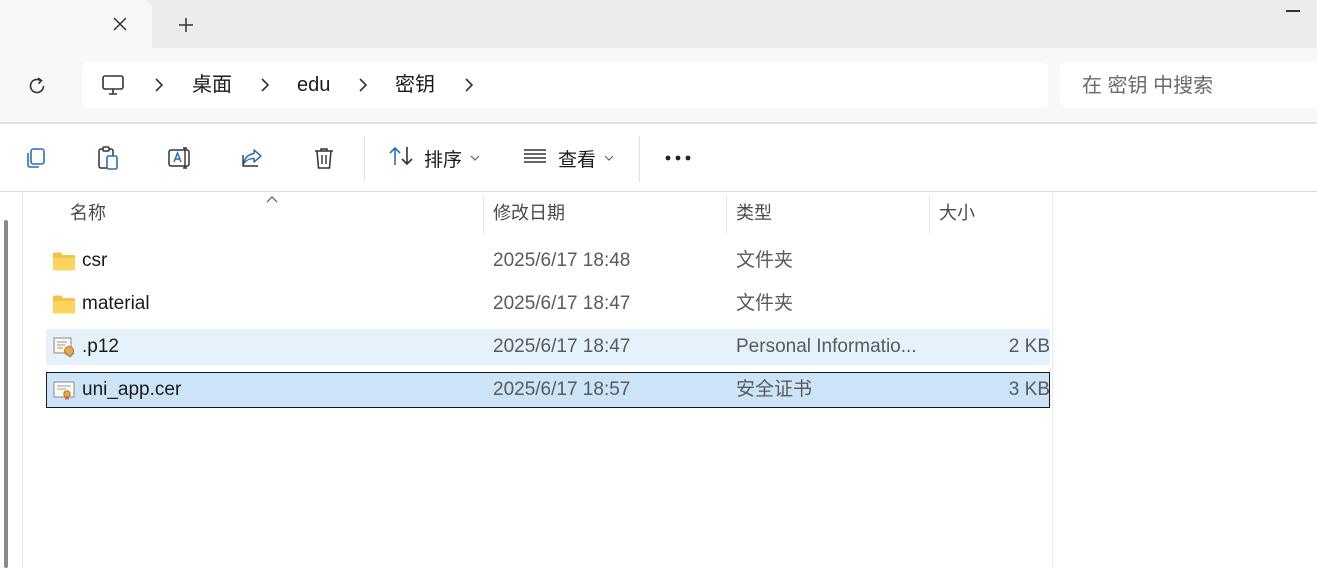 This screenshot has width=1317, height=568. Describe the element at coordinates (37, 86) in the screenshot. I see `refresh-icon` at that location.